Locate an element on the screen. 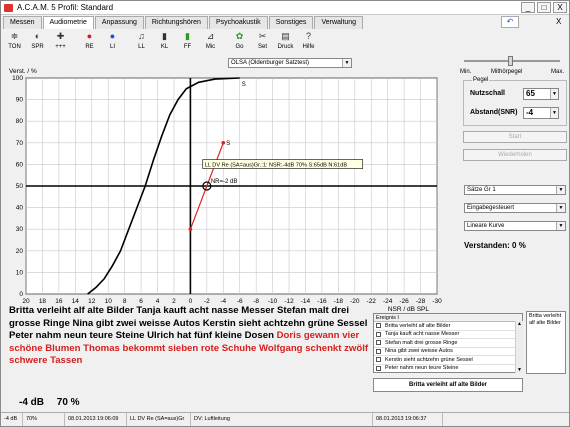 This screenshot has height=427, width=570. tab-messen: Messen is located at coordinates (22, 22).